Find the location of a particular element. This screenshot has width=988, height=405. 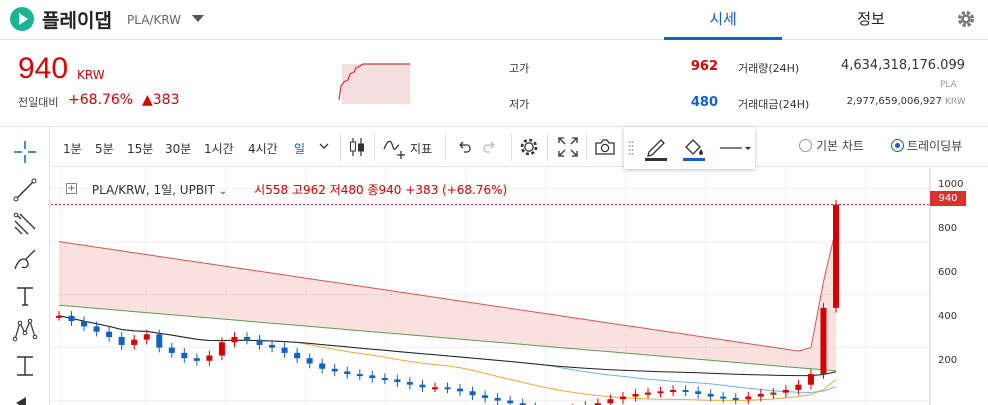

zoom-tool-icon is located at coordinates (25, 397).